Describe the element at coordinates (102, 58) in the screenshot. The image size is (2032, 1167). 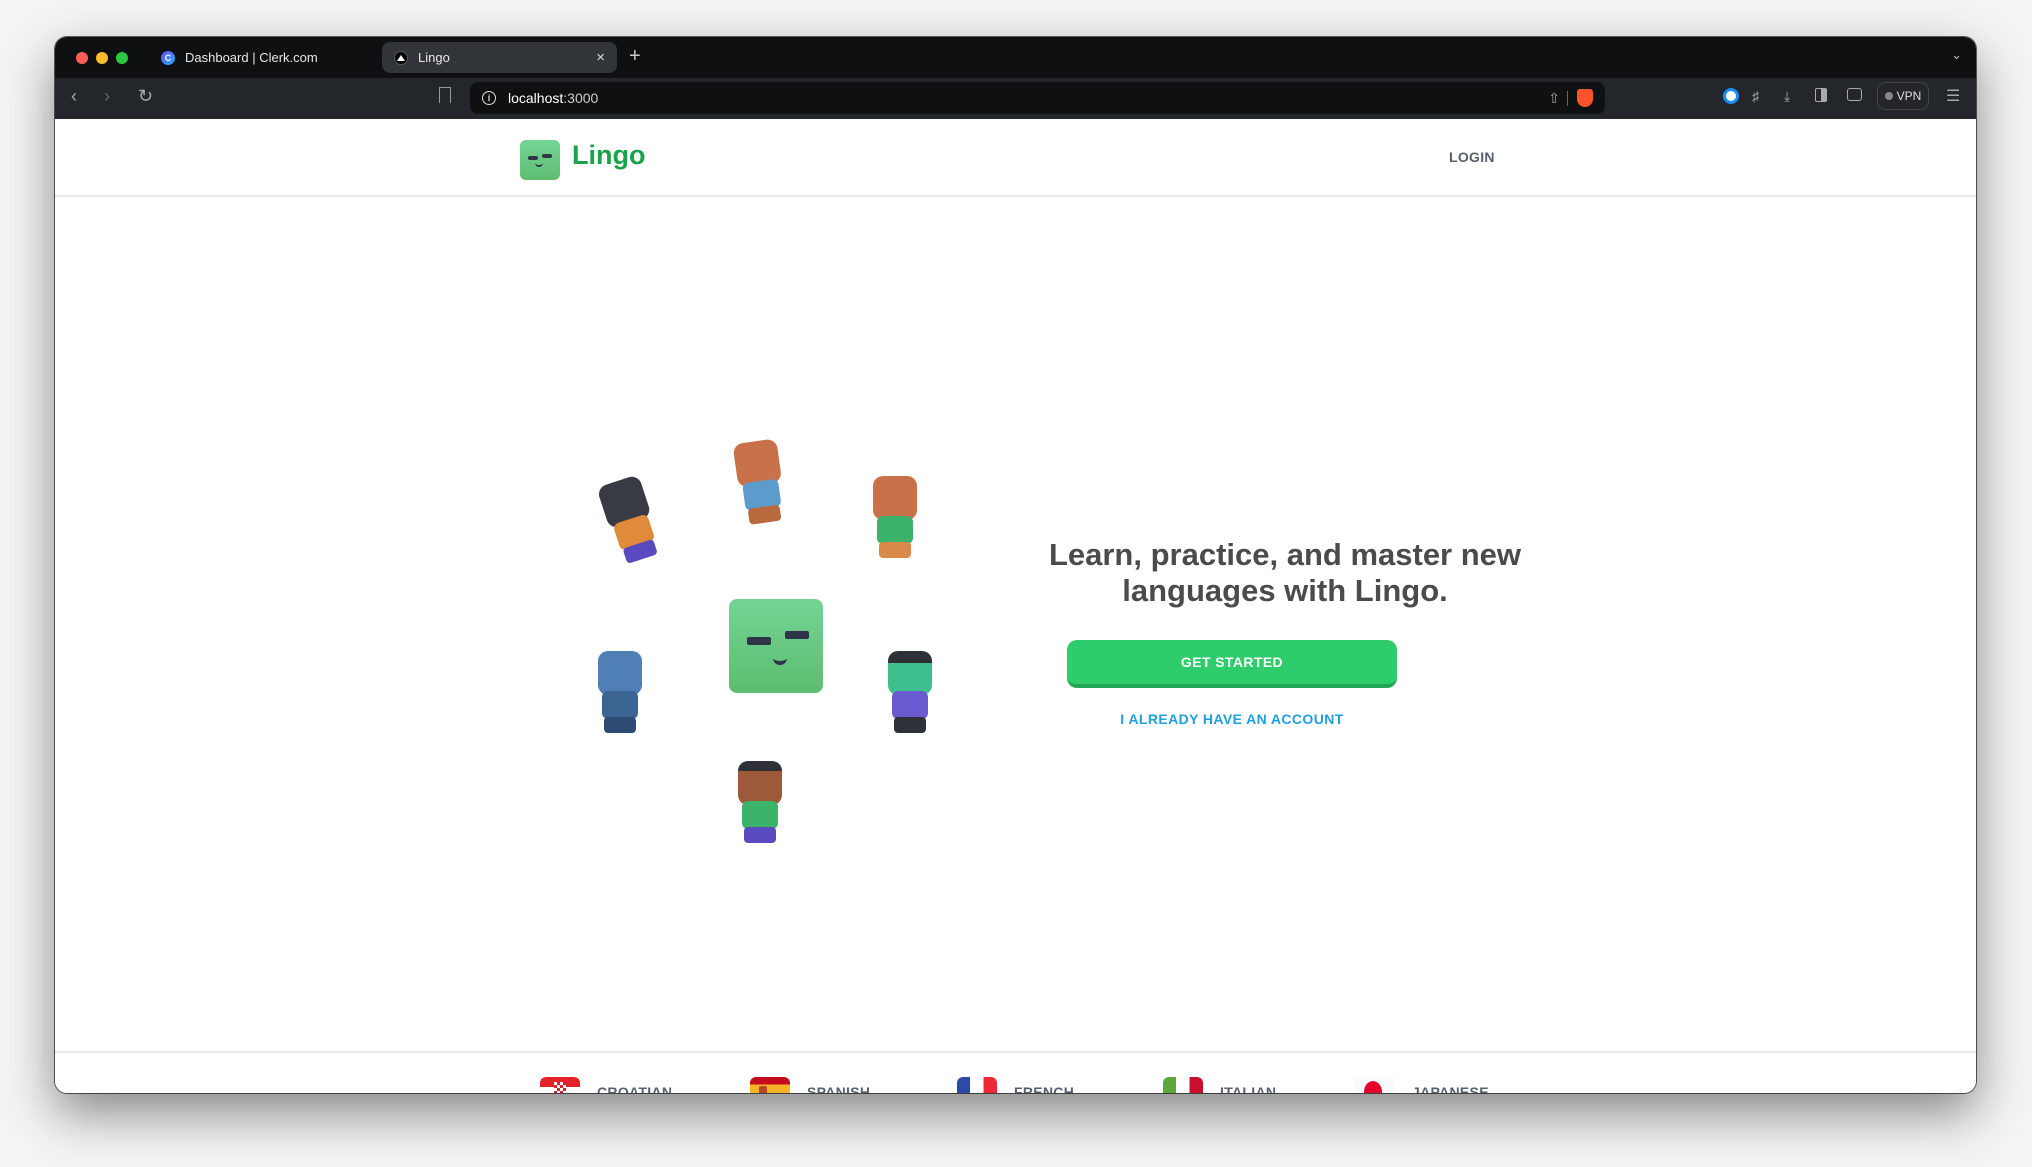
I see `minimize-window-button` at that location.